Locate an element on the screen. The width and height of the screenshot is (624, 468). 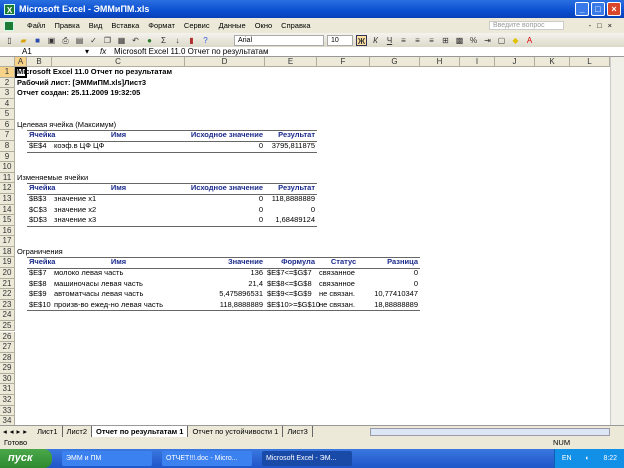
menu-item: Правка is located at coordinates (66, 25).